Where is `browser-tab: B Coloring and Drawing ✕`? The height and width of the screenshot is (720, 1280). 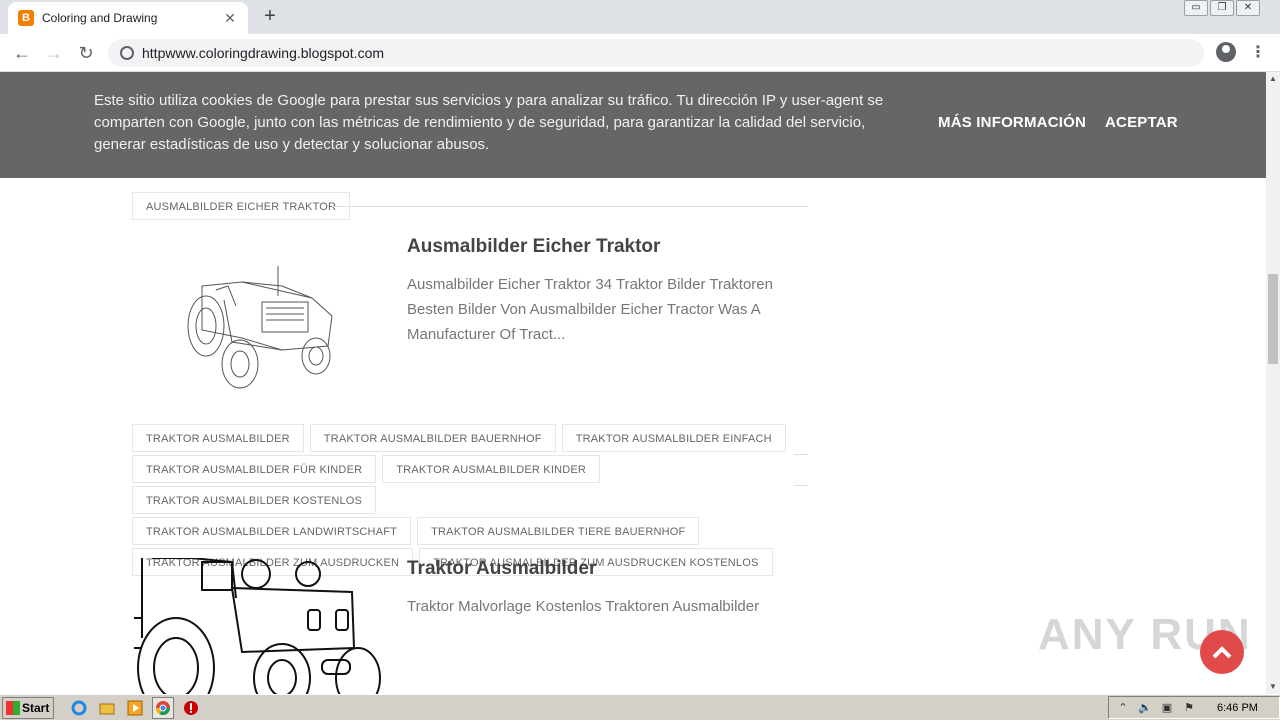 browser-tab: B Coloring and Drawing ✕ is located at coordinates (128, 18).